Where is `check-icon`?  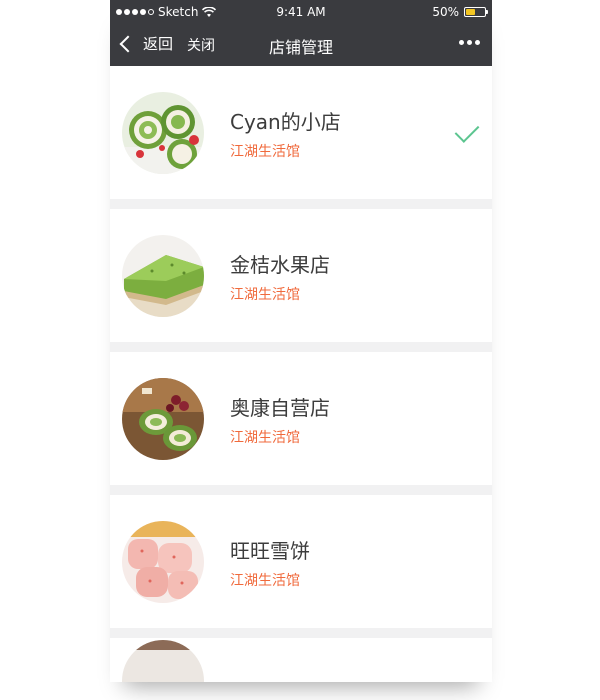
check-icon is located at coordinates (467, 130).